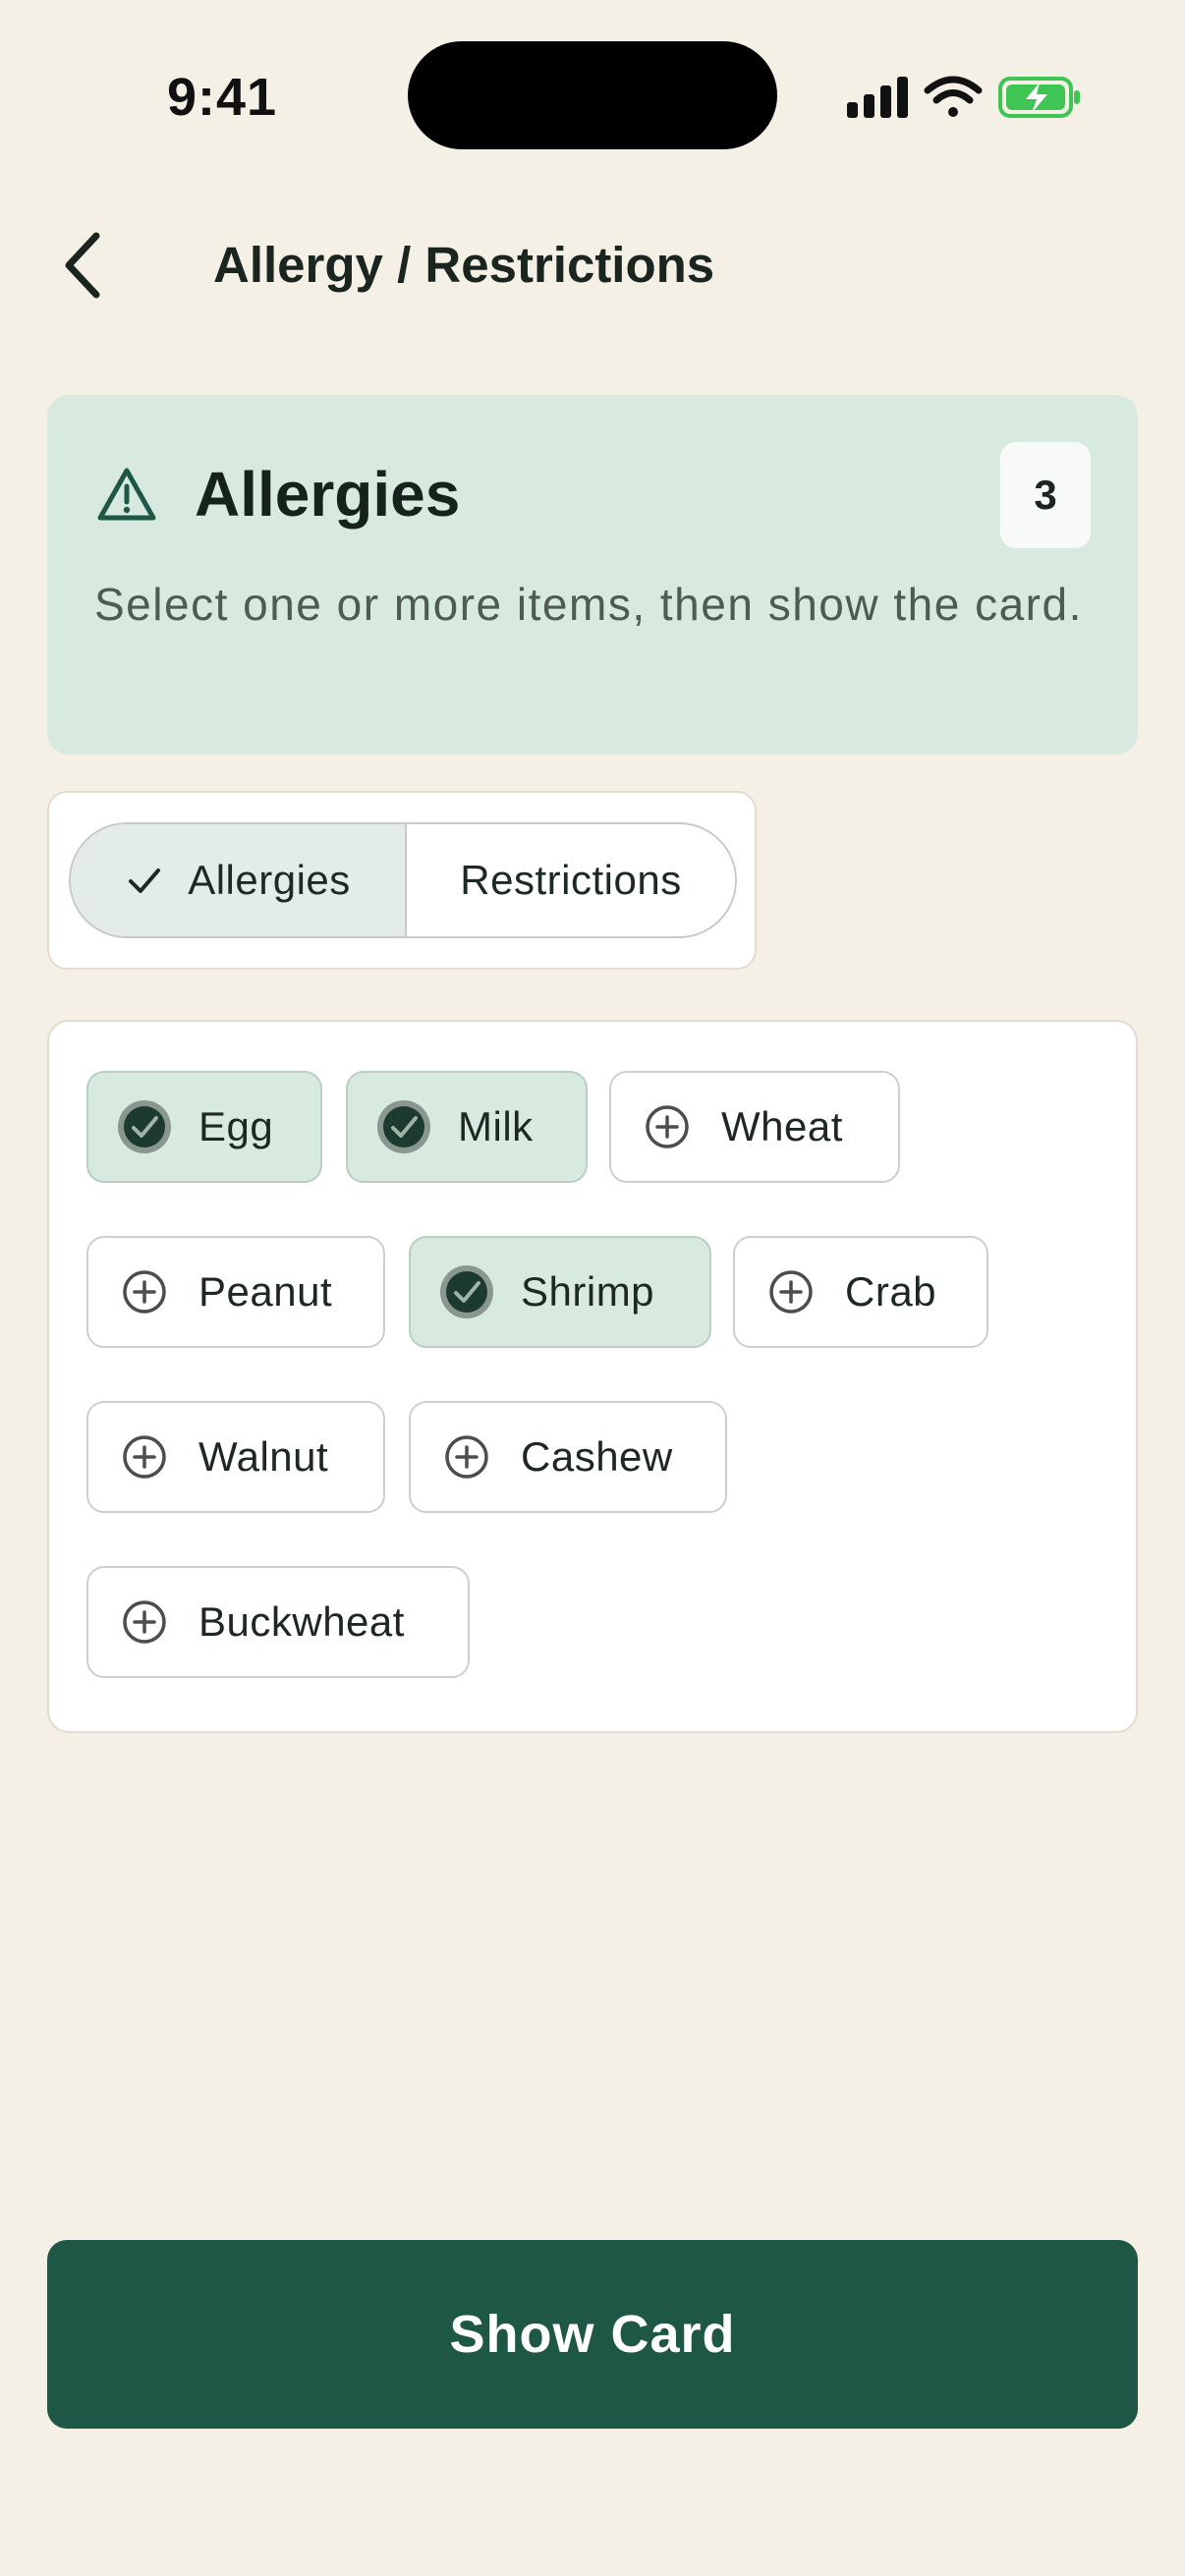  Describe the element at coordinates (592, 95) in the screenshot. I see `dynamic-island` at that location.